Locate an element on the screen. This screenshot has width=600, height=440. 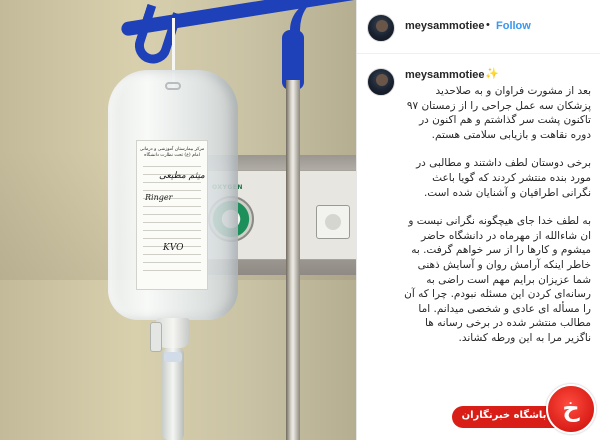
power-socket is located at coordinates (333, 222).